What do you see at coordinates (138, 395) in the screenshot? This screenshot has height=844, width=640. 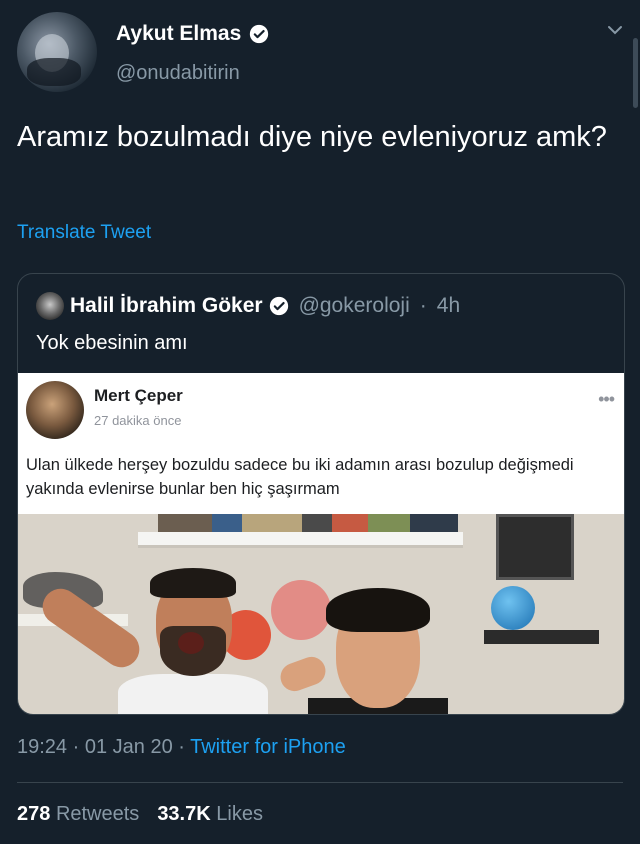 I see `facebook-author-name: Mert Çeper` at bounding box center [138, 395].